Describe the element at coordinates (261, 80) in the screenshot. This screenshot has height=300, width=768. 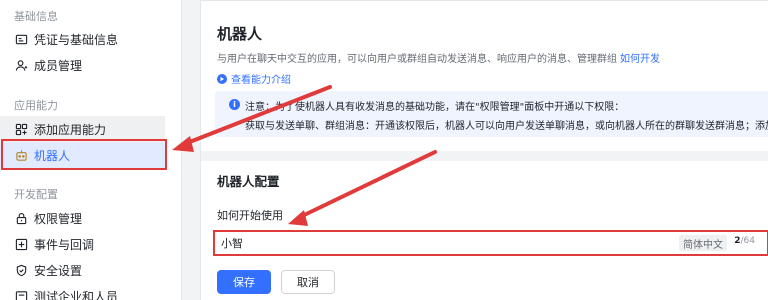
I see `capability-link-label: 查看能力介绍` at that location.